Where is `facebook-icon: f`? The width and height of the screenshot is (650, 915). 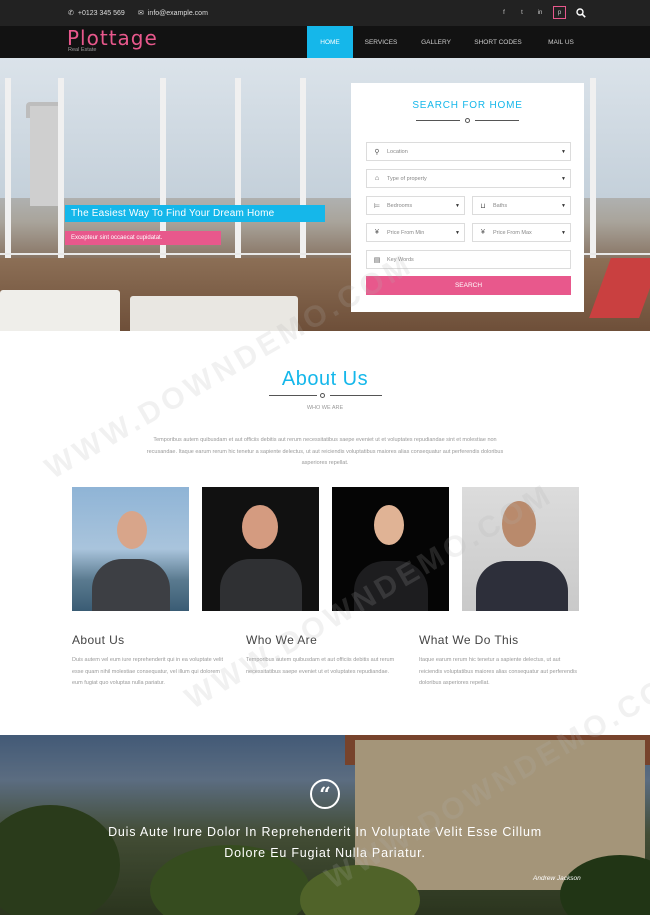 facebook-icon: f is located at coordinates (504, 13).